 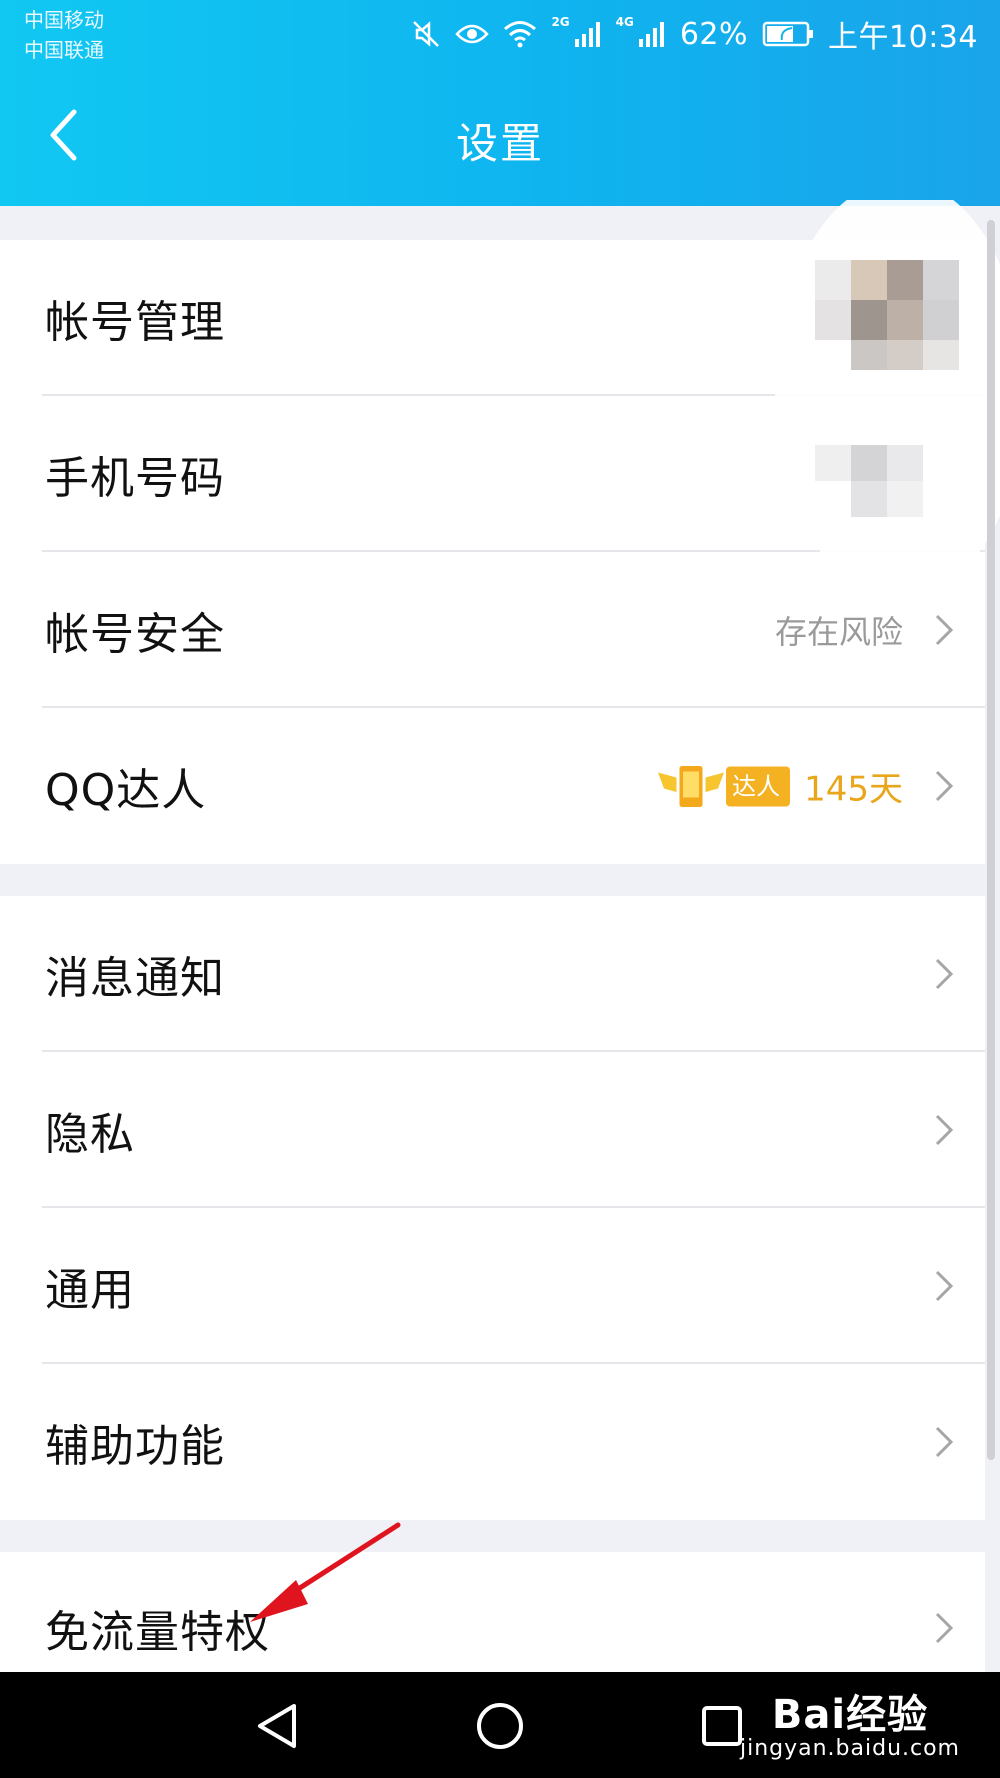 I want to click on pixelated-avatar-mosaic, so click(x=870, y=400).